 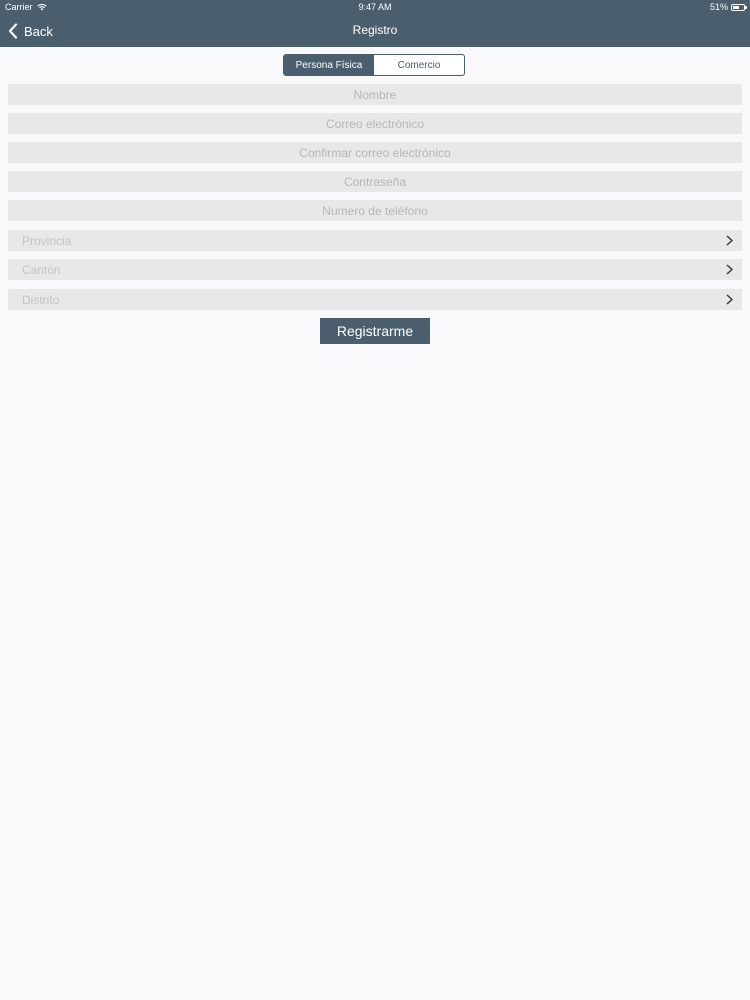 What do you see at coordinates (375, 123) in the screenshot?
I see `email-field` at bounding box center [375, 123].